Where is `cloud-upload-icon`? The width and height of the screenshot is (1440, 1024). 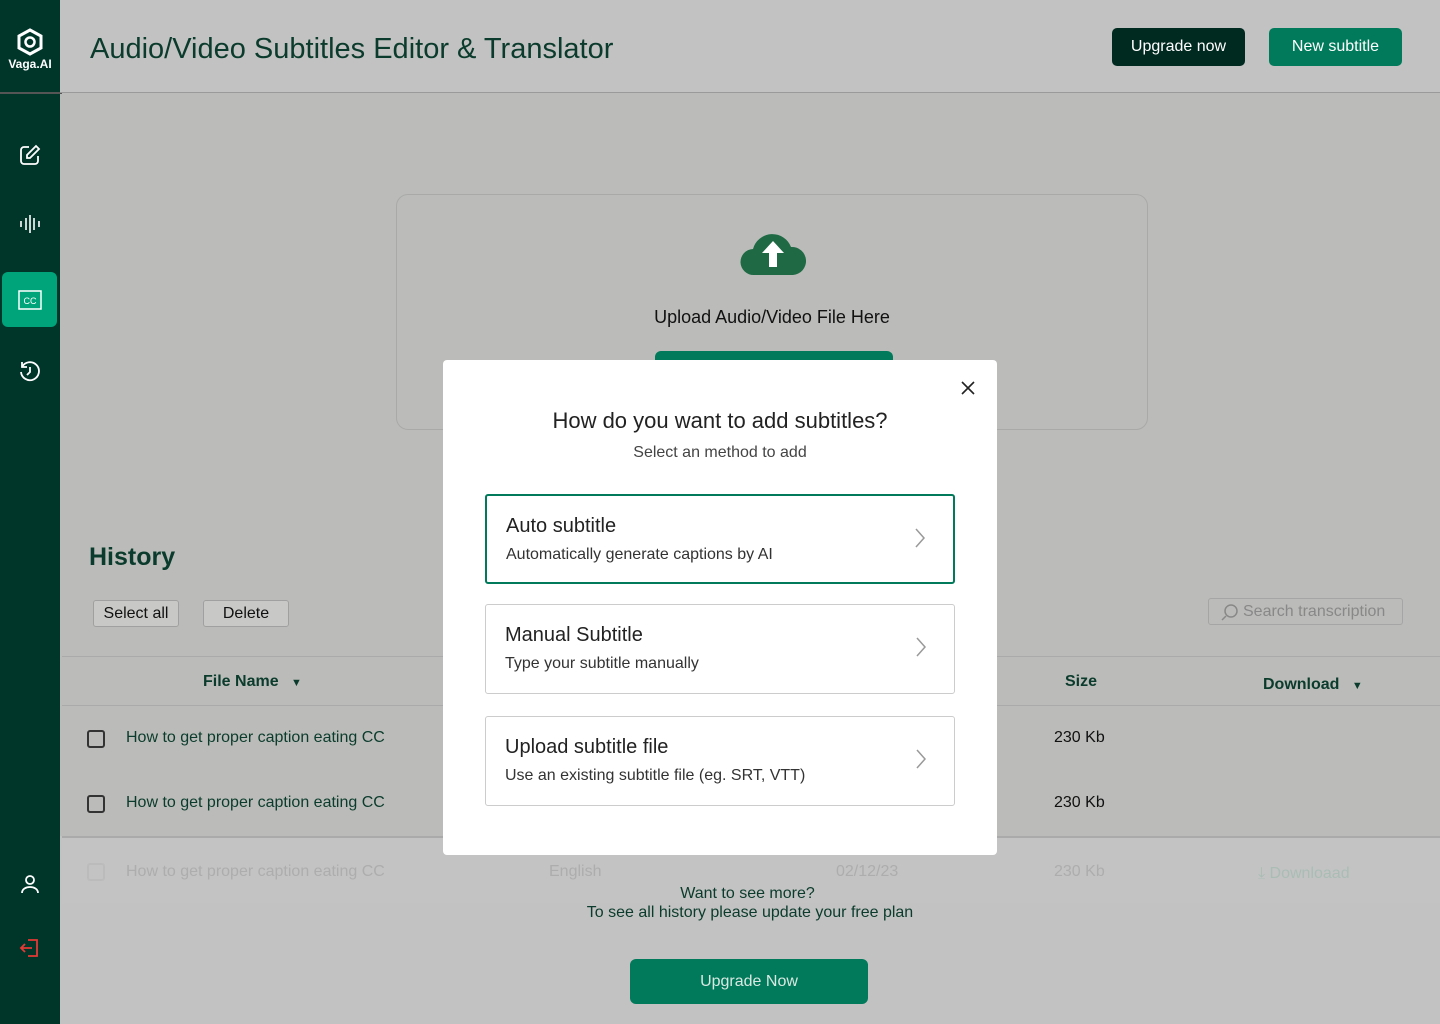
cloud-upload-icon is located at coordinates (773, 255).